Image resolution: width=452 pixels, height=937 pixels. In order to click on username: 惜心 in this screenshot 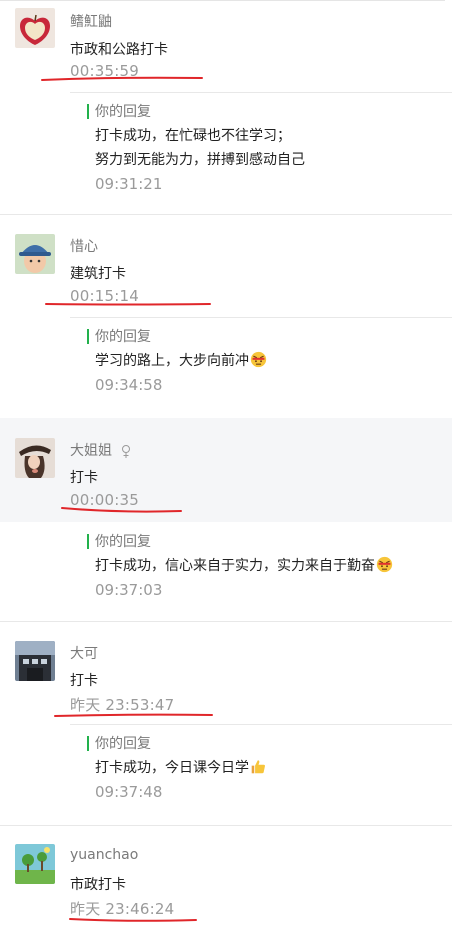, I will do `click(84, 246)`.